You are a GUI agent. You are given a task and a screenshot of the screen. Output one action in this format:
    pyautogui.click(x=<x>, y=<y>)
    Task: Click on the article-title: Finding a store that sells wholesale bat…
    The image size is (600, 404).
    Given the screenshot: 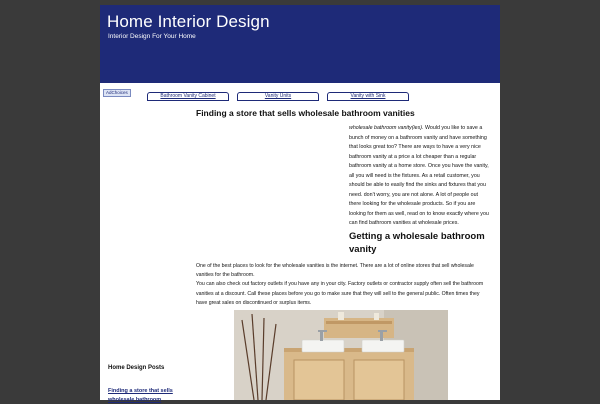 What is the action you would take?
    pyautogui.click(x=305, y=113)
    